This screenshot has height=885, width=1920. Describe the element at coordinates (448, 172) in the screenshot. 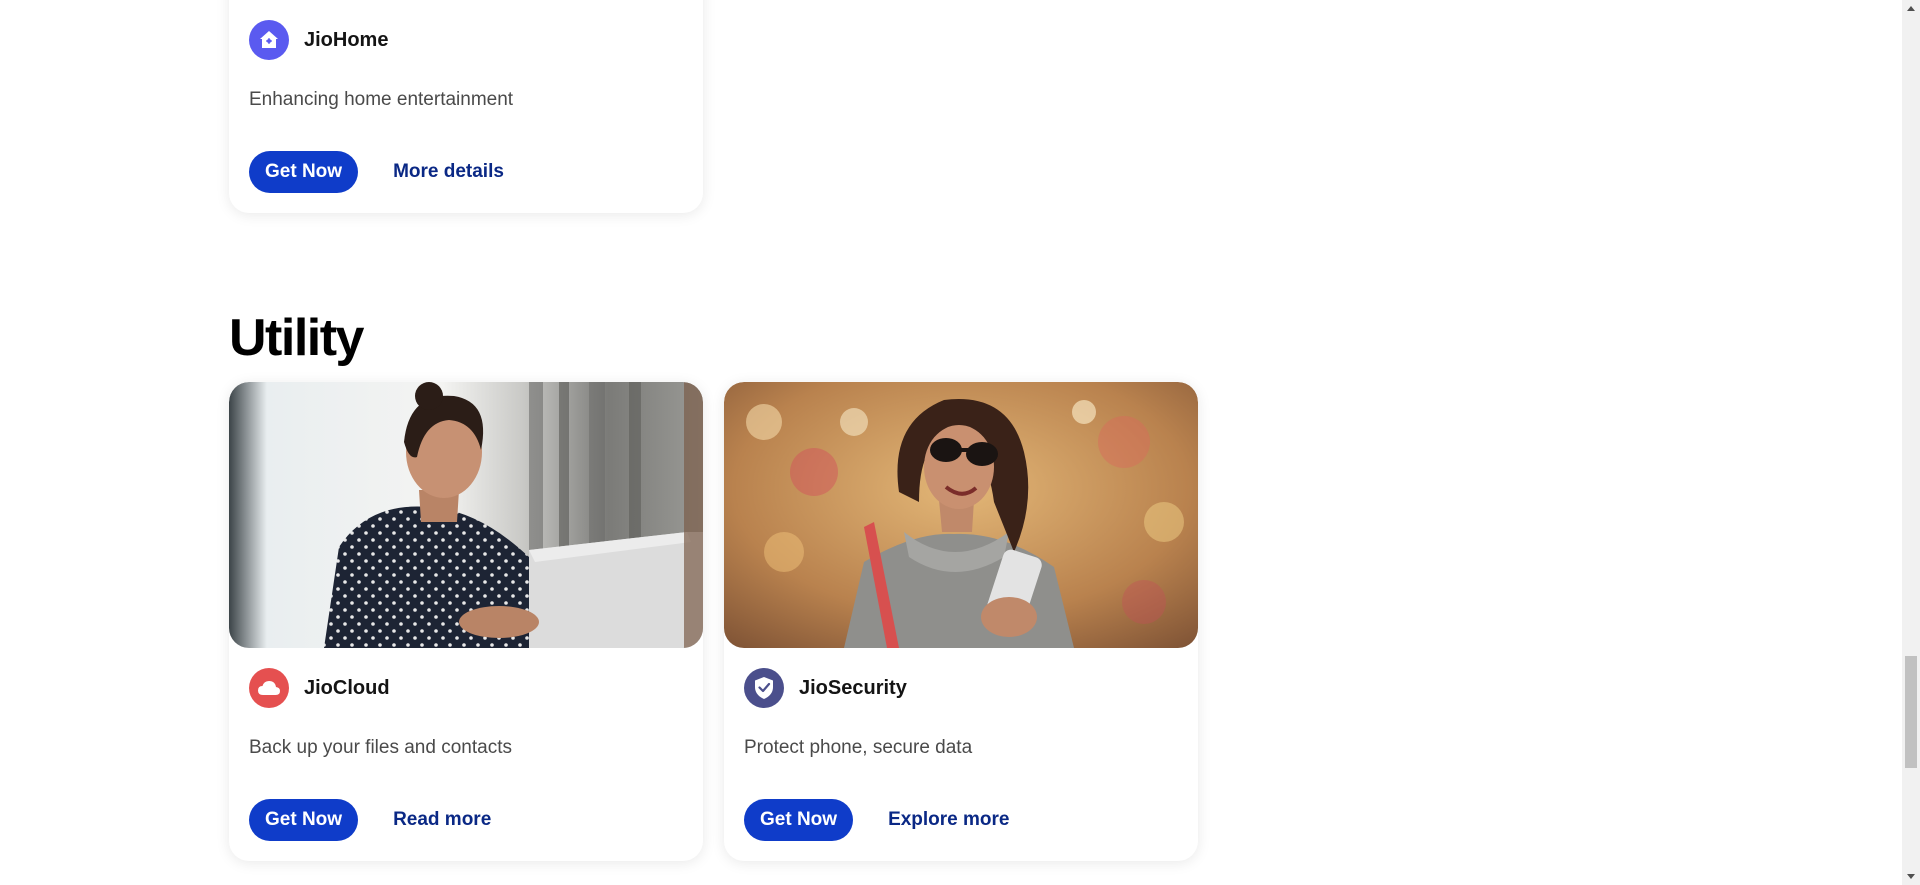

I see `more-details-link: More details` at that location.